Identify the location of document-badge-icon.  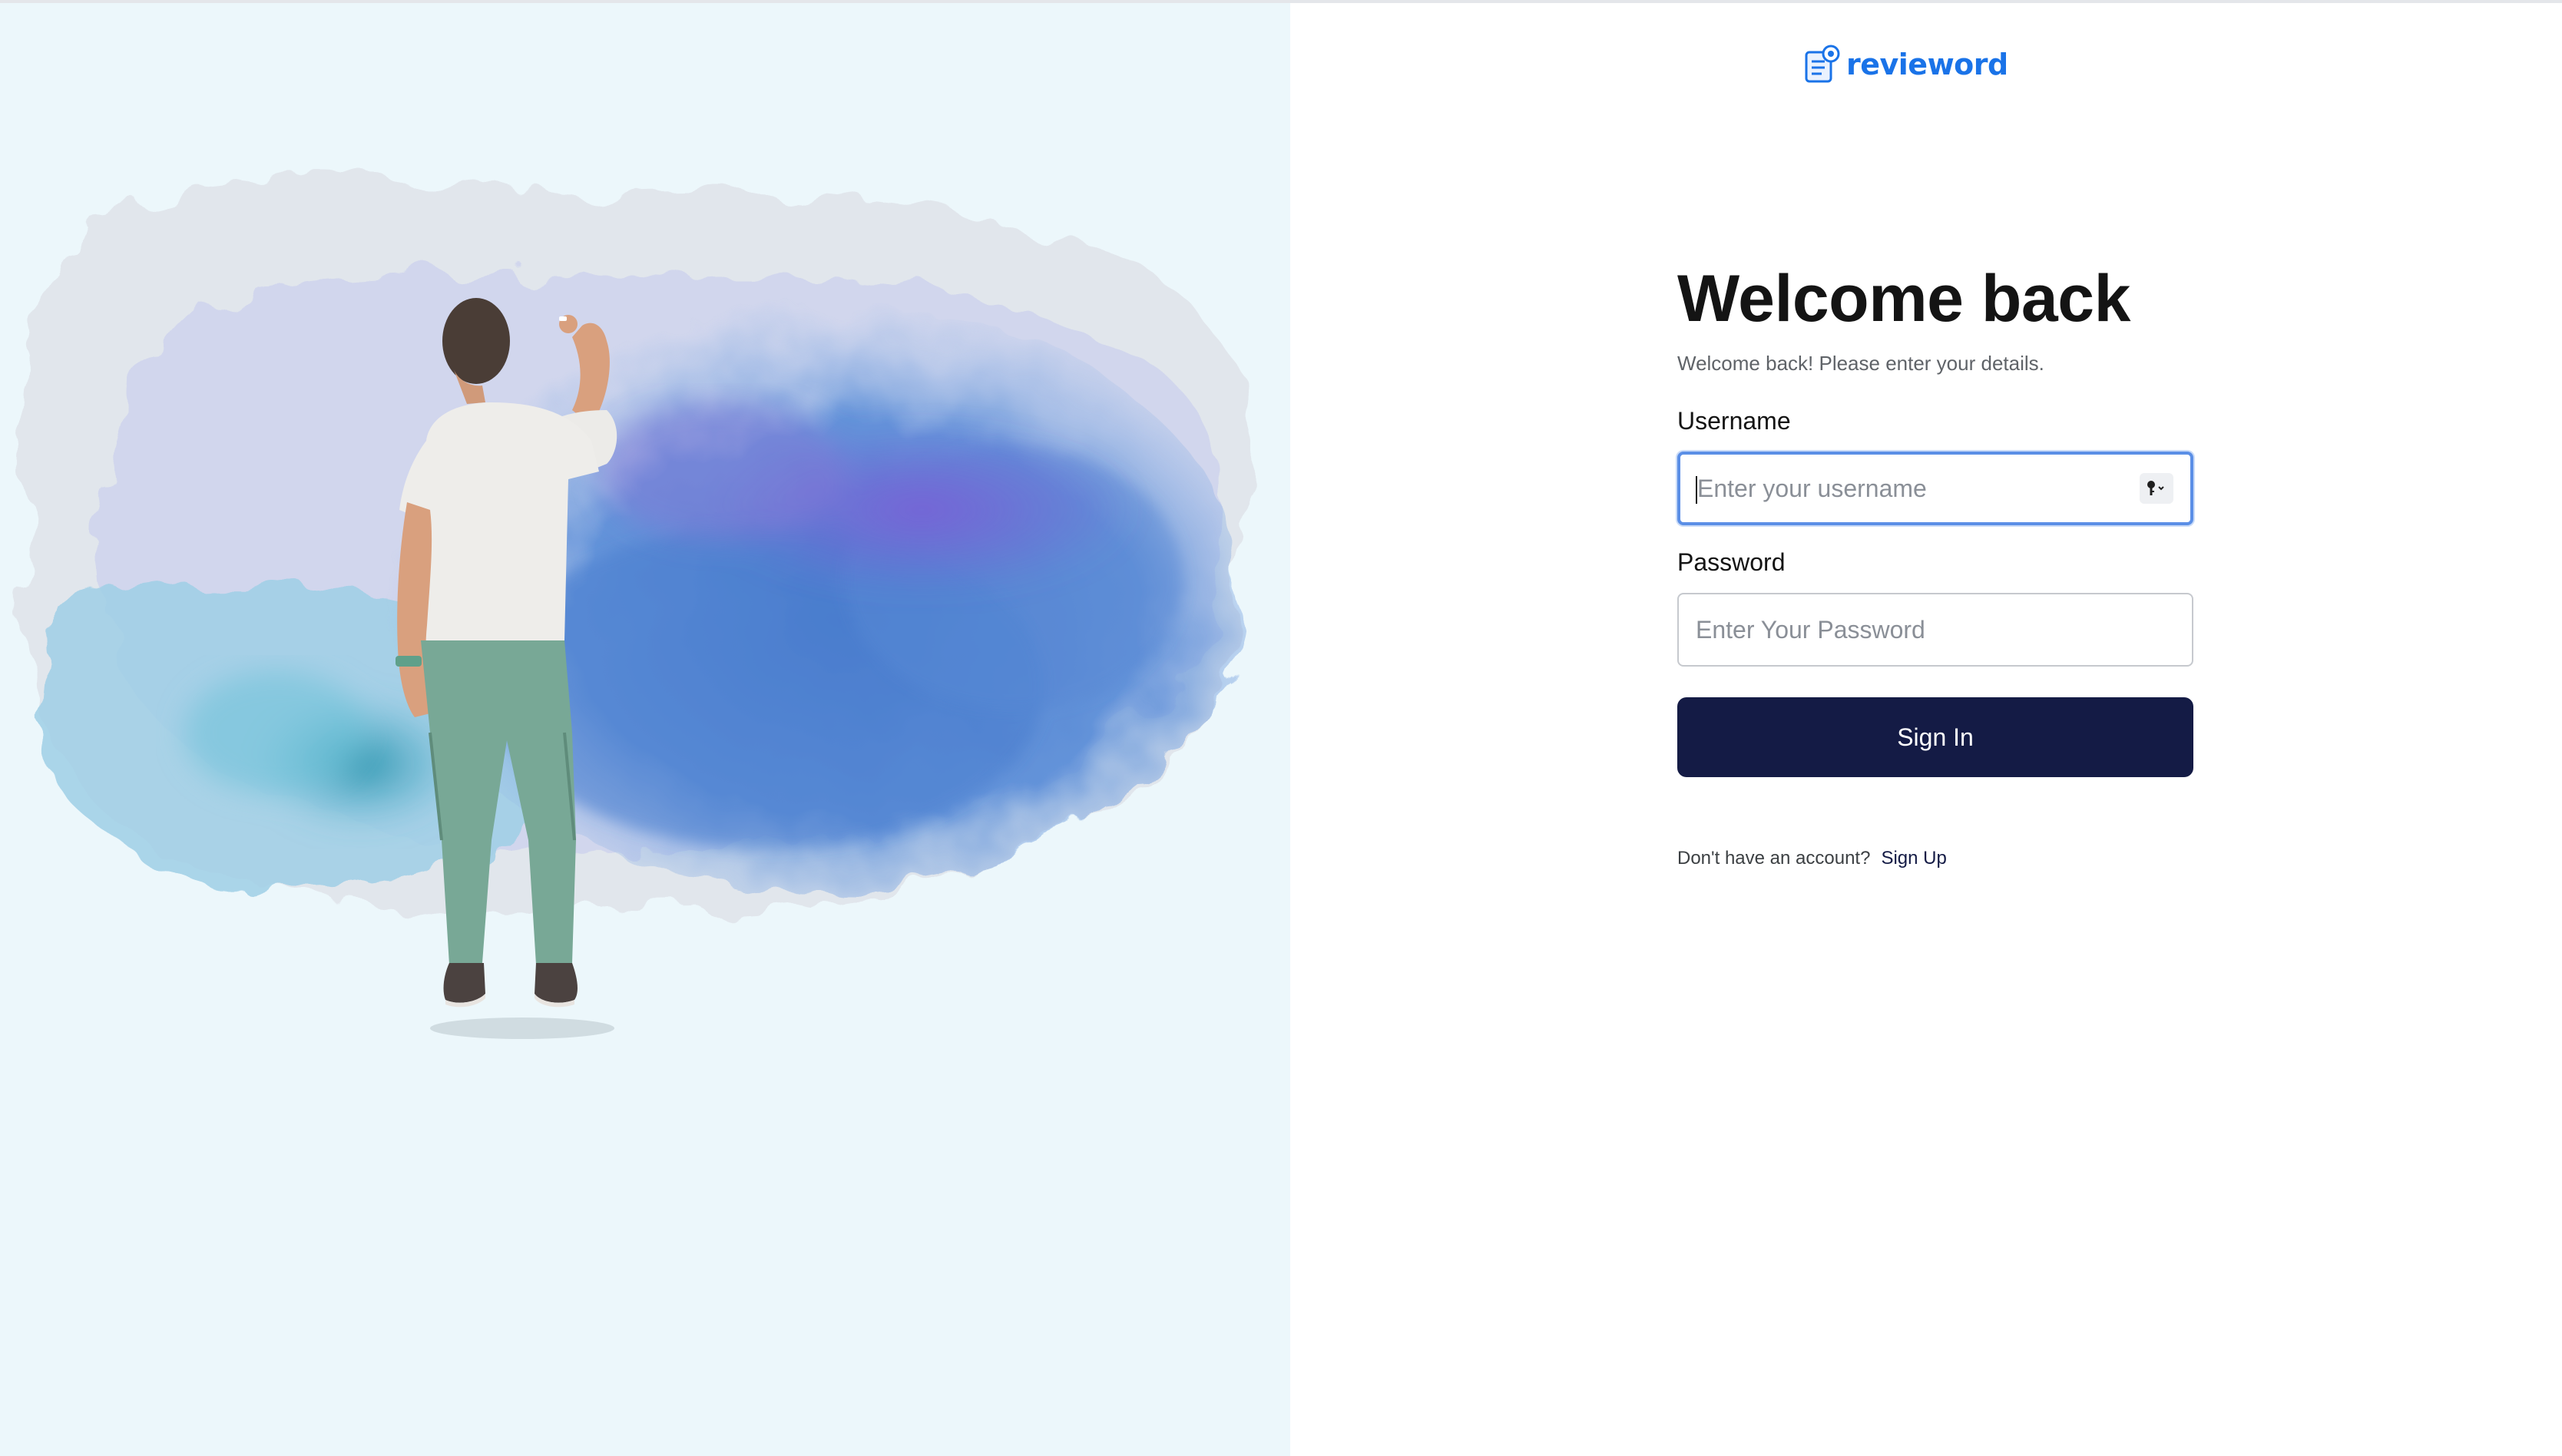
(1822, 64).